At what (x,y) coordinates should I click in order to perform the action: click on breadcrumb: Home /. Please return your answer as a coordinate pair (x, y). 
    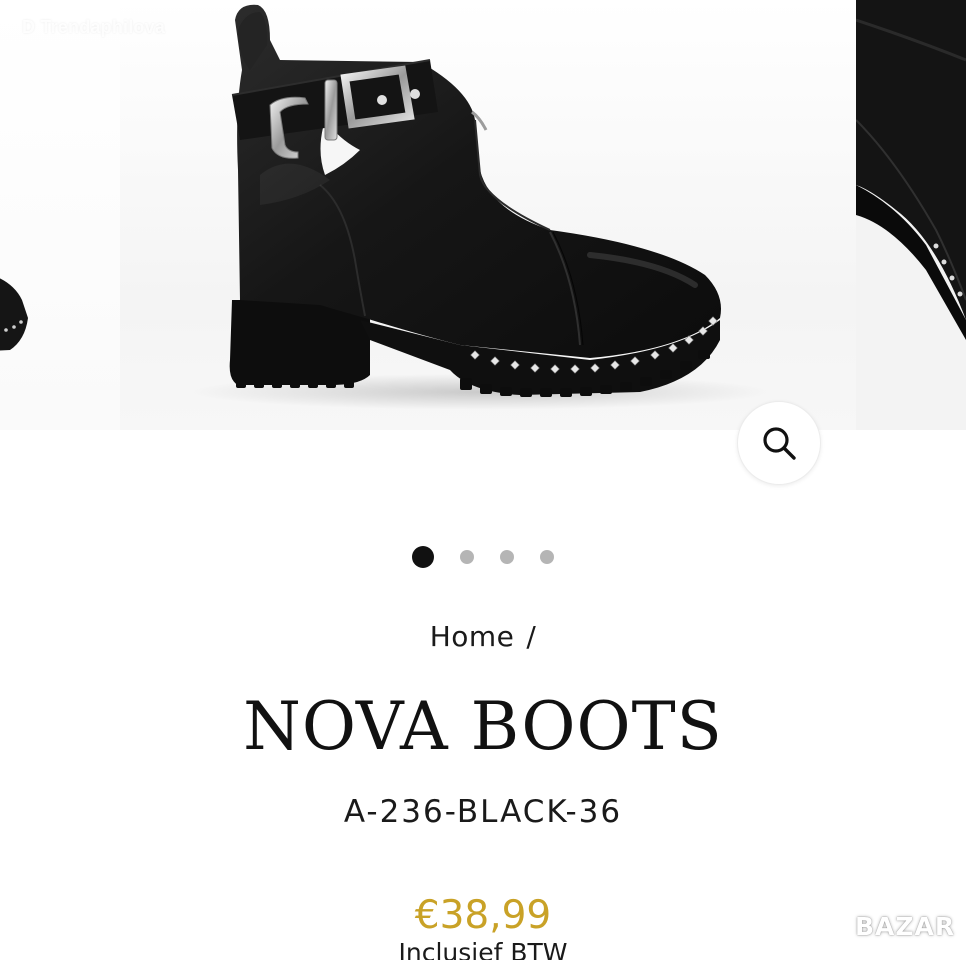
    Looking at the image, I should click on (483, 636).